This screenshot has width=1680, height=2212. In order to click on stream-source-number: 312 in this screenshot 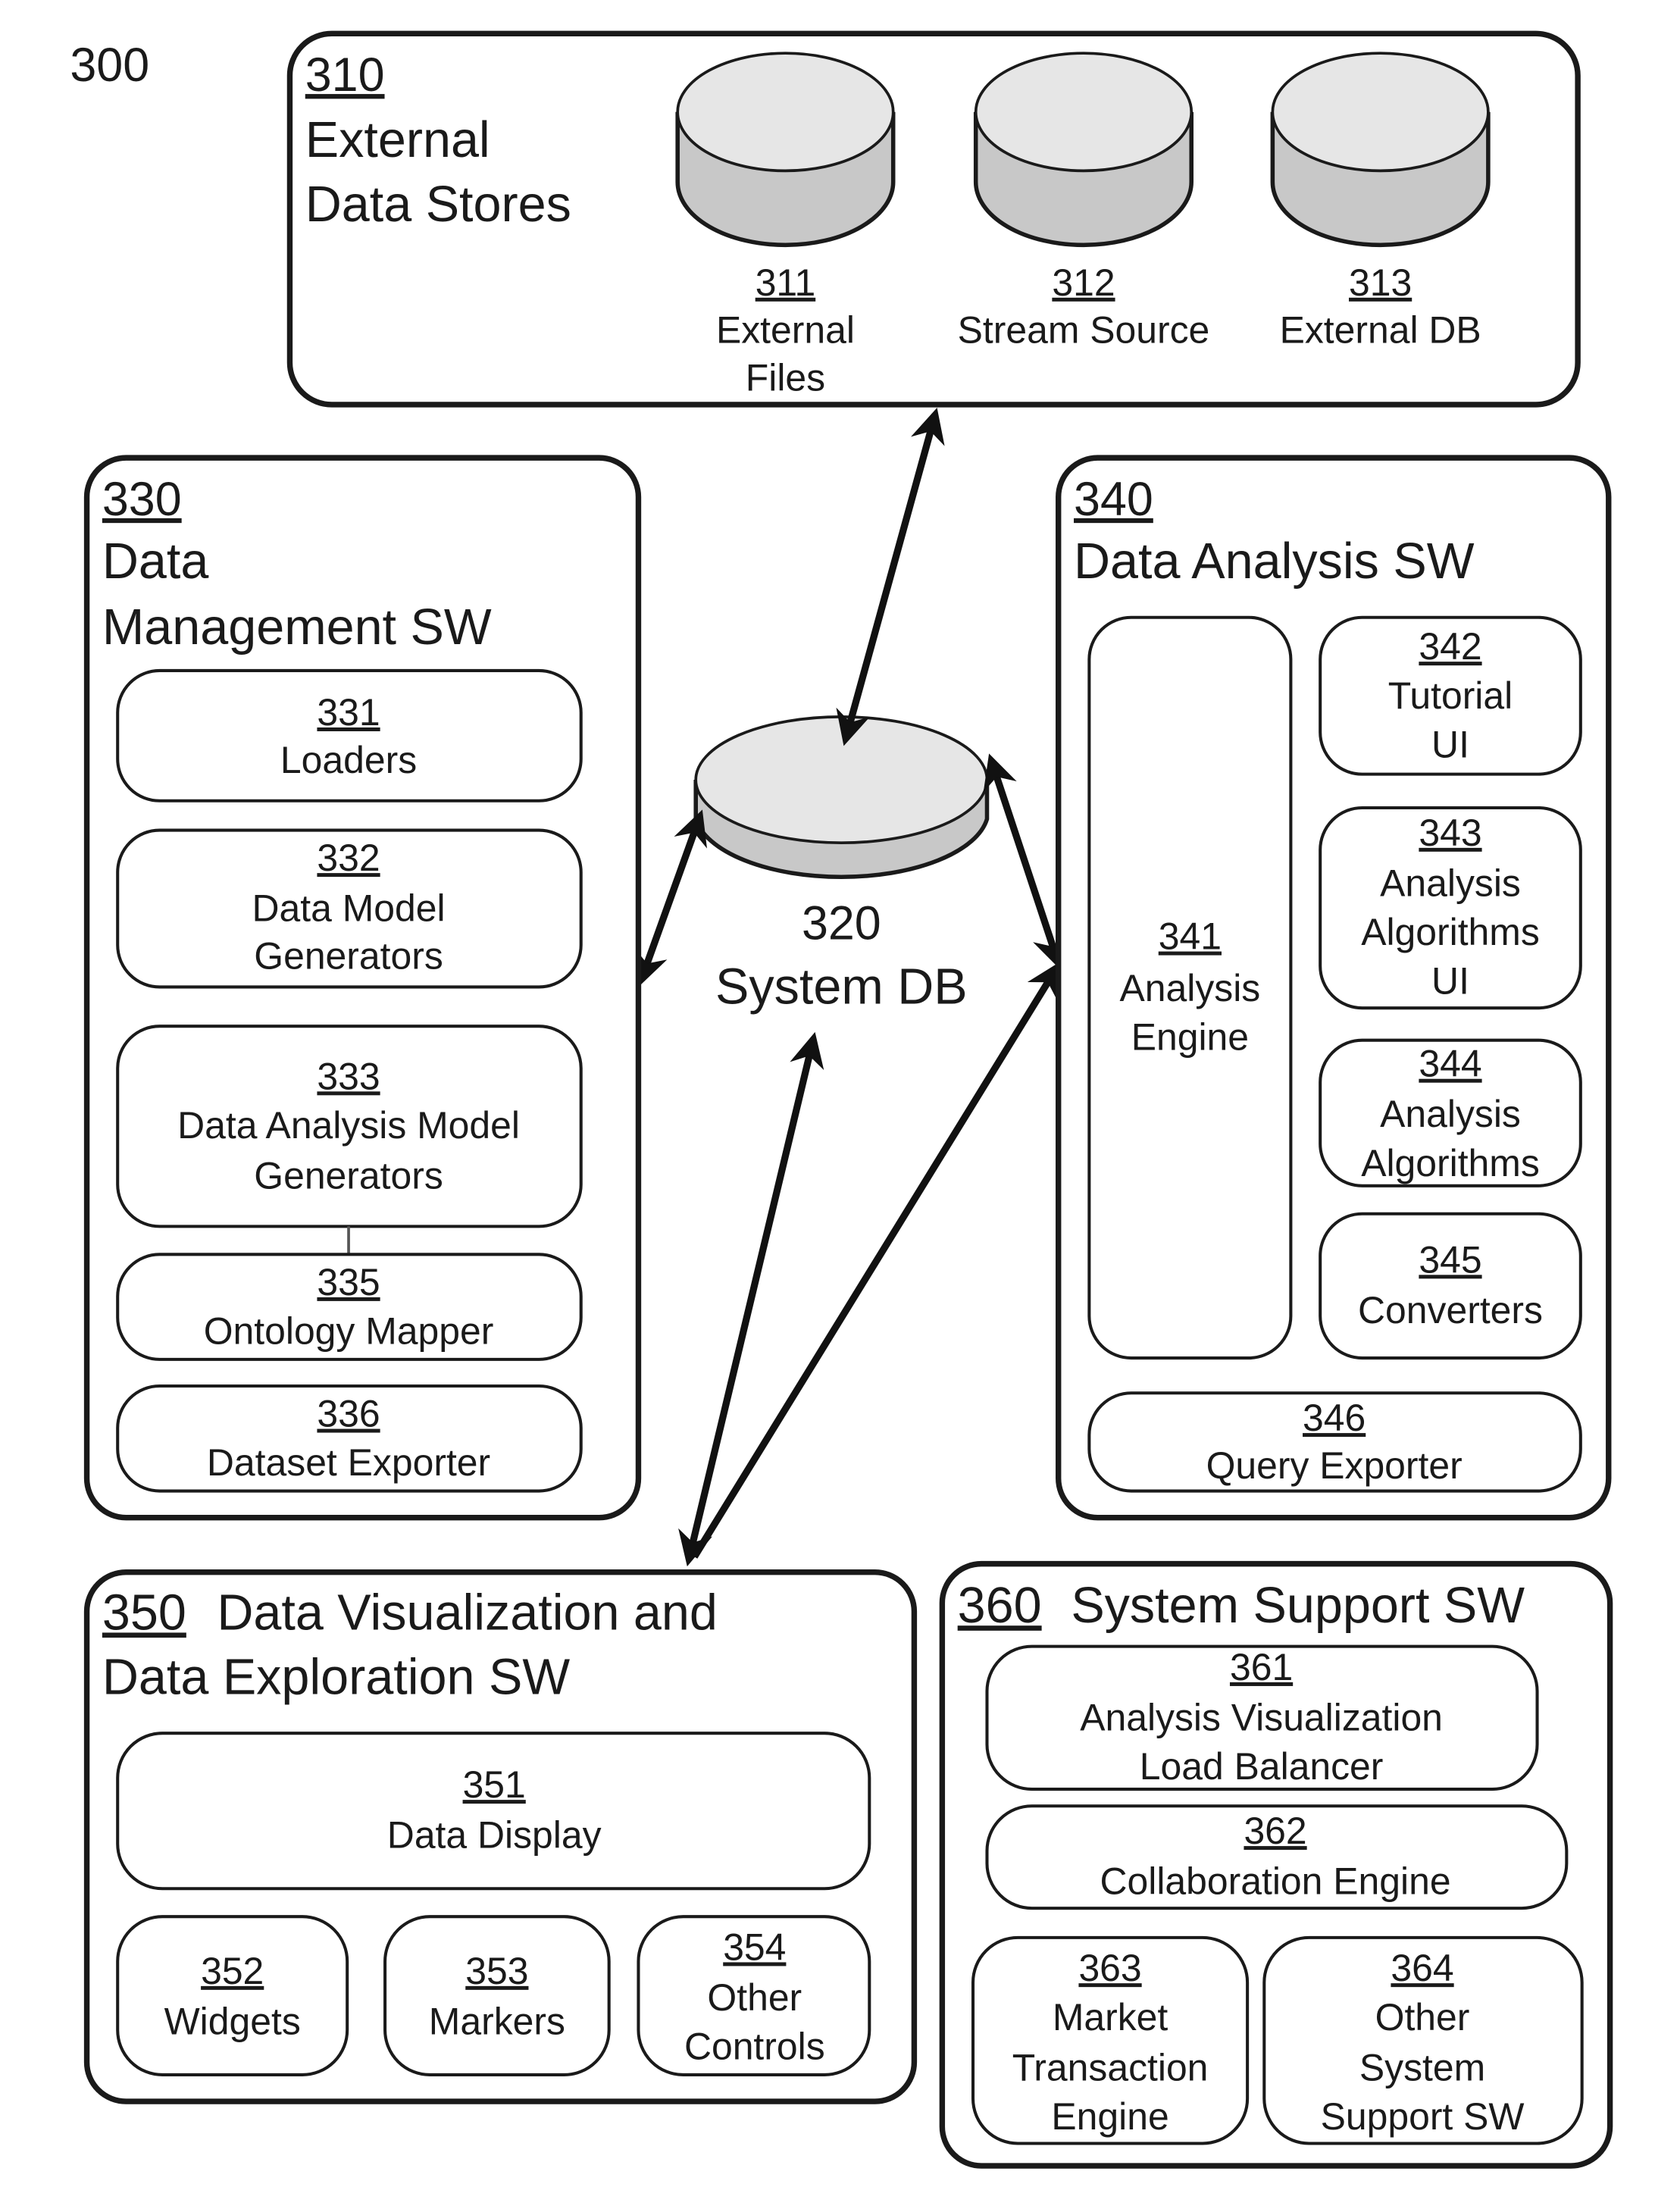, I will do `click(1083, 282)`.